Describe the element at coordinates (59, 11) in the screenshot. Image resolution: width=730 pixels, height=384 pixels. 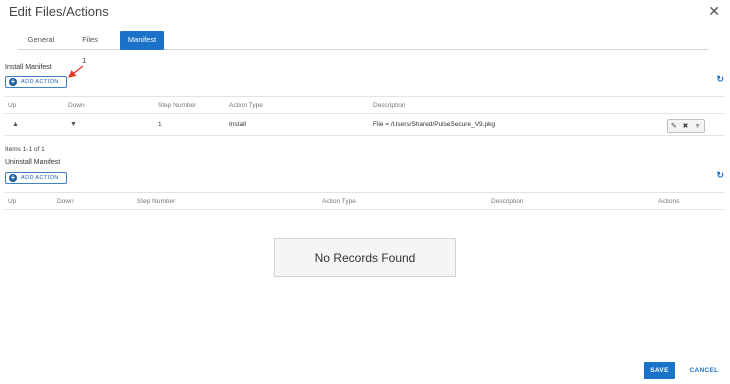
I see `dialog-title: Edit Files/Actions` at that location.